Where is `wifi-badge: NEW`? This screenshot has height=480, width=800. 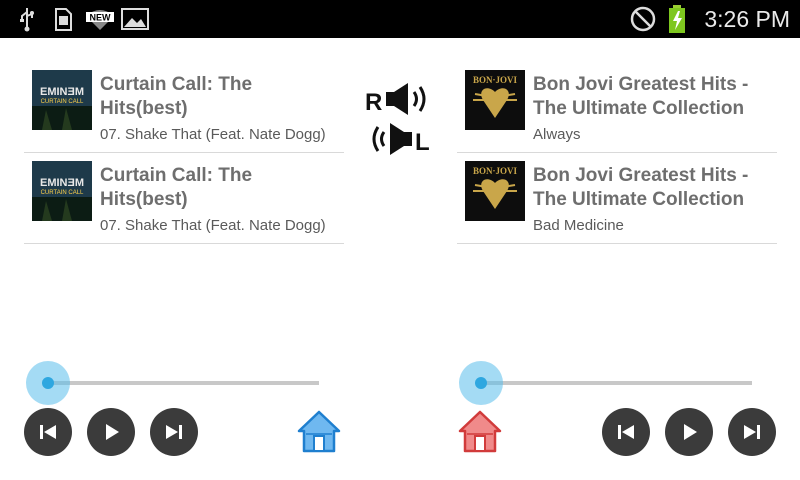 wifi-badge: NEW is located at coordinates (101, 18).